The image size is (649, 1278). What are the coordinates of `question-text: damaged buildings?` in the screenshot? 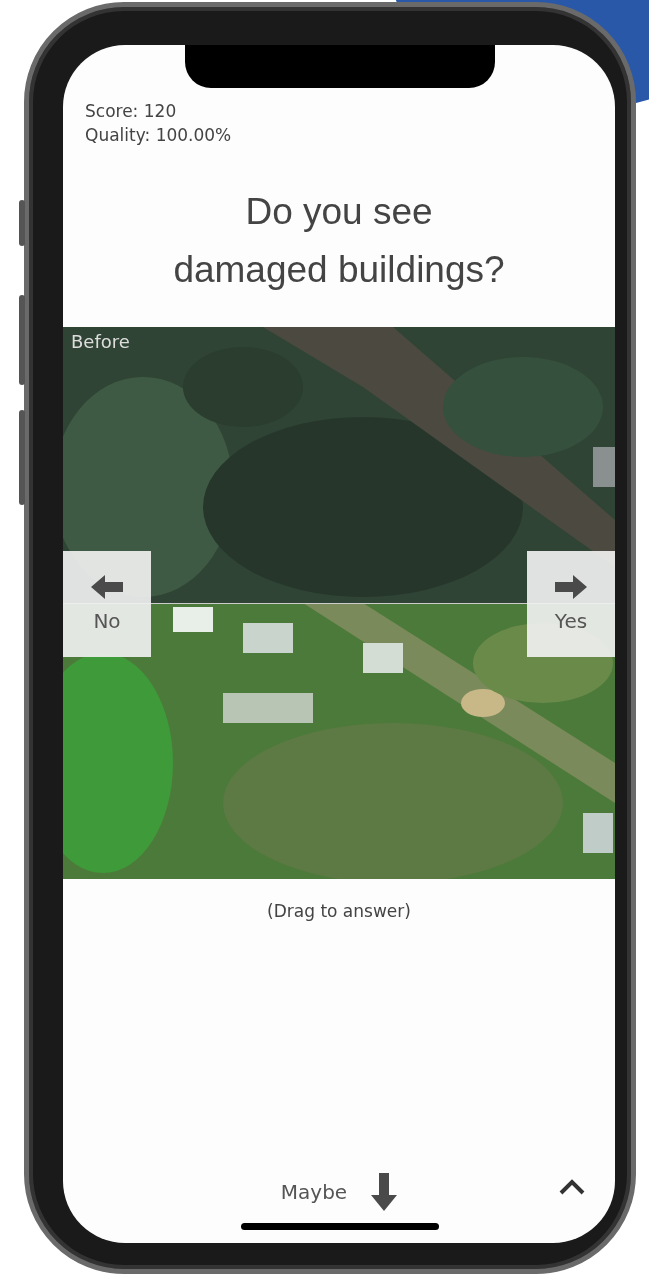 It's located at (339, 270).